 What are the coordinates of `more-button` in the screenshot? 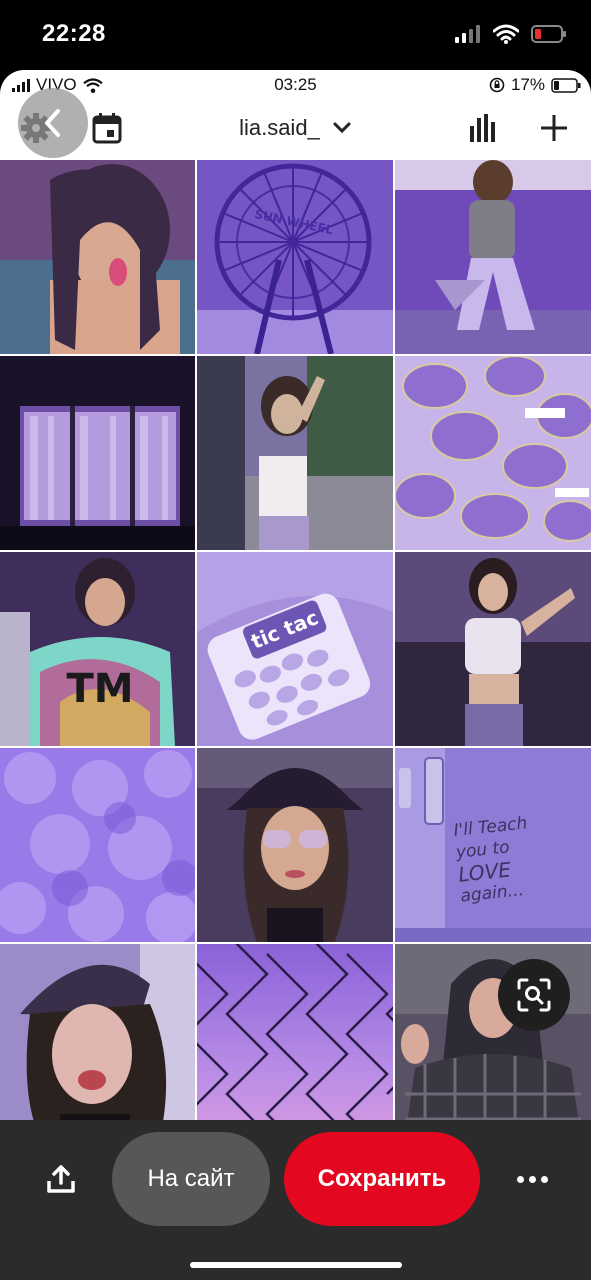 It's located at (532, 1179).